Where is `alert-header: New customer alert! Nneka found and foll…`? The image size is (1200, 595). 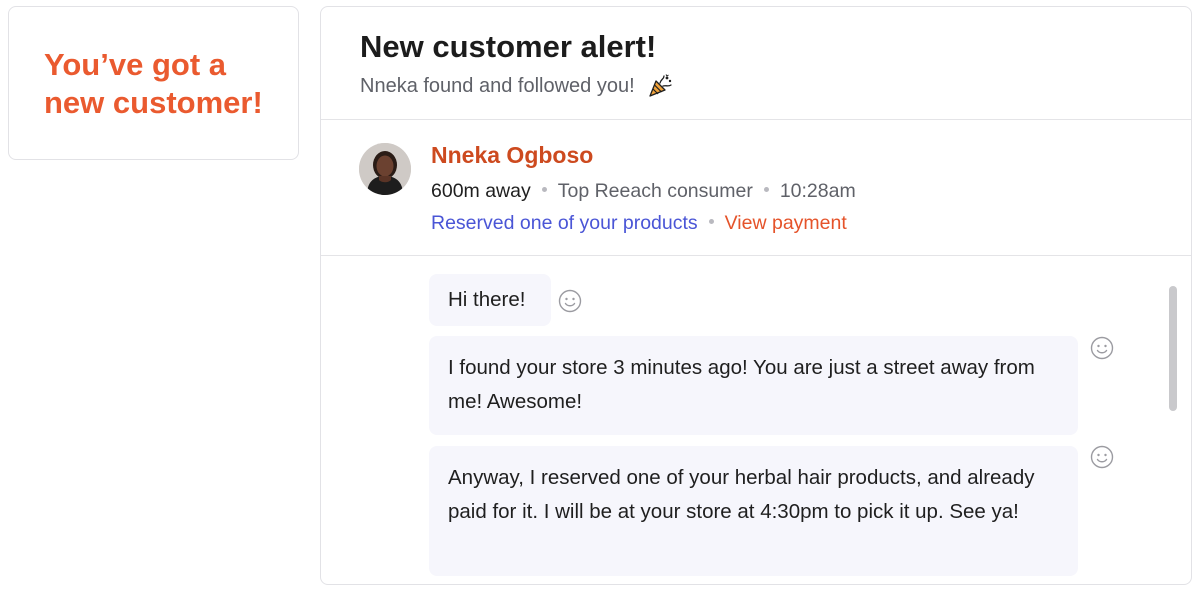 alert-header: New customer alert! Nneka found and foll… is located at coordinates (756, 63).